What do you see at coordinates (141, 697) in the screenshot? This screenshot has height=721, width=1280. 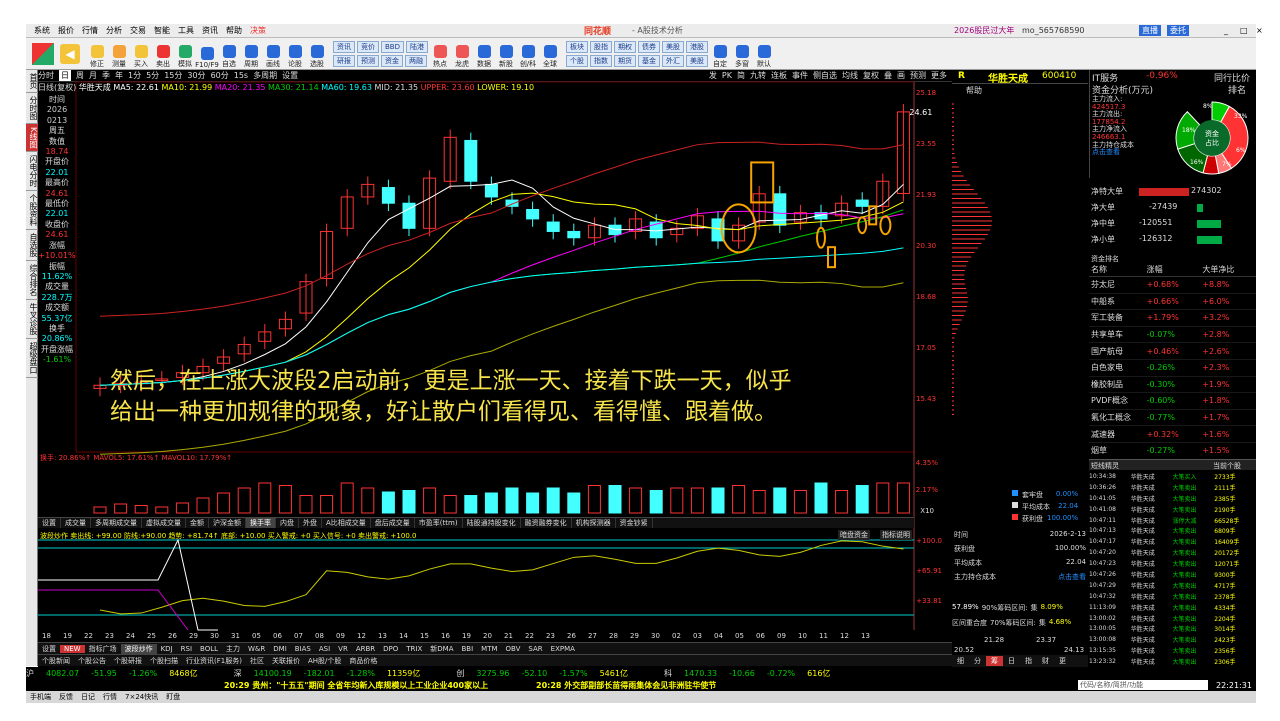 I see `bottom-item: 7×24快讯` at bounding box center [141, 697].